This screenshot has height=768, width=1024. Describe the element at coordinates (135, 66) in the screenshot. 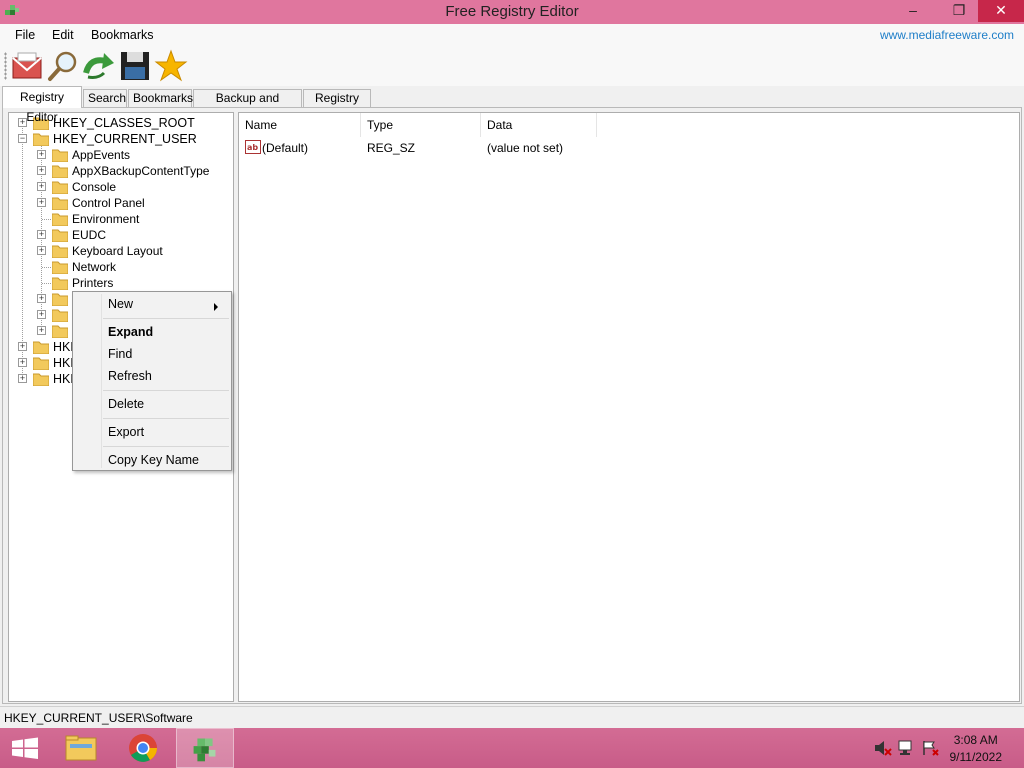

I see `save-icon` at that location.